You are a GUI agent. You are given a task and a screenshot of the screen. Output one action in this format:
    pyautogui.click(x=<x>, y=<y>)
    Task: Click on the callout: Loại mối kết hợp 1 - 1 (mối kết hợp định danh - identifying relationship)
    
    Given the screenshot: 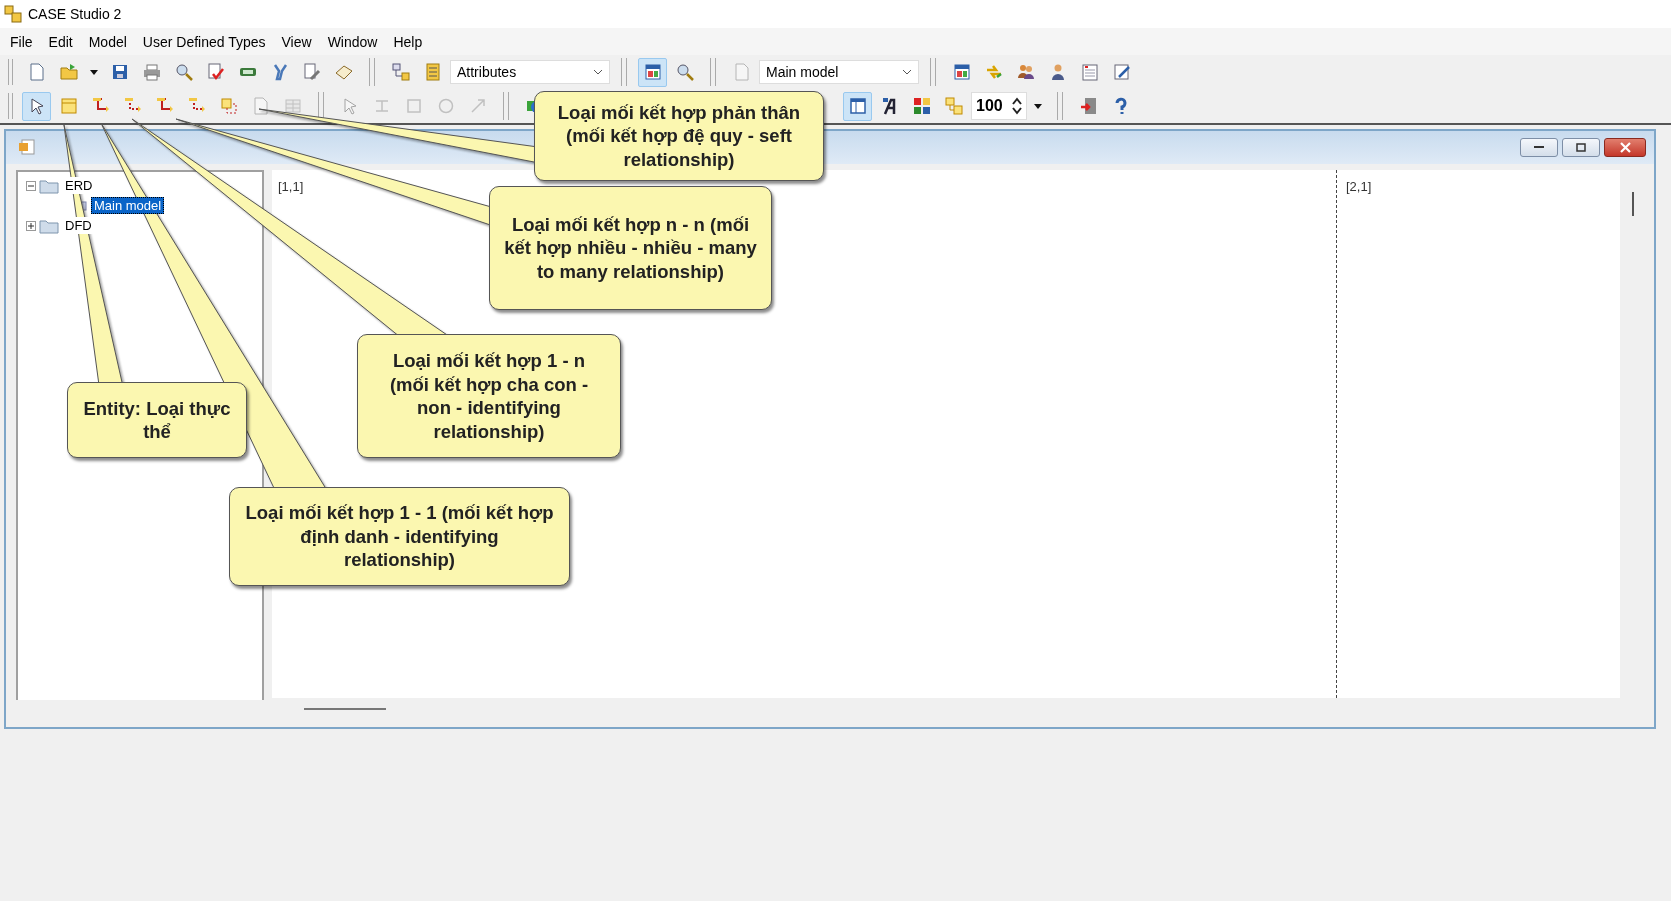 What is the action you would take?
    pyautogui.click(x=399, y=536)
    